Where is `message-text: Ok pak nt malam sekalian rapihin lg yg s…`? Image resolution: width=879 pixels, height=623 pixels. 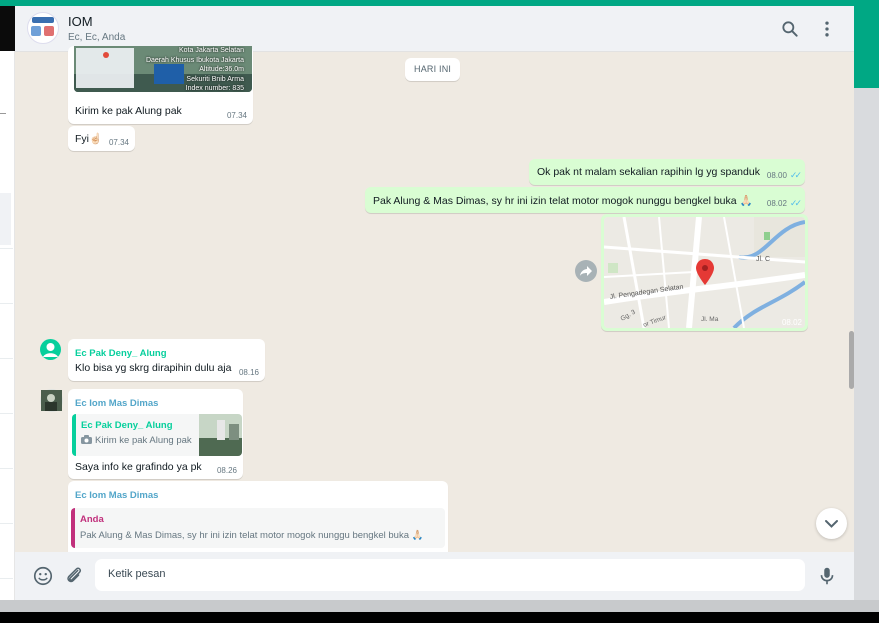 message-text: Ok pak nt malam sekalian rapihin lg yg s… is located at coordinates (648, 172).